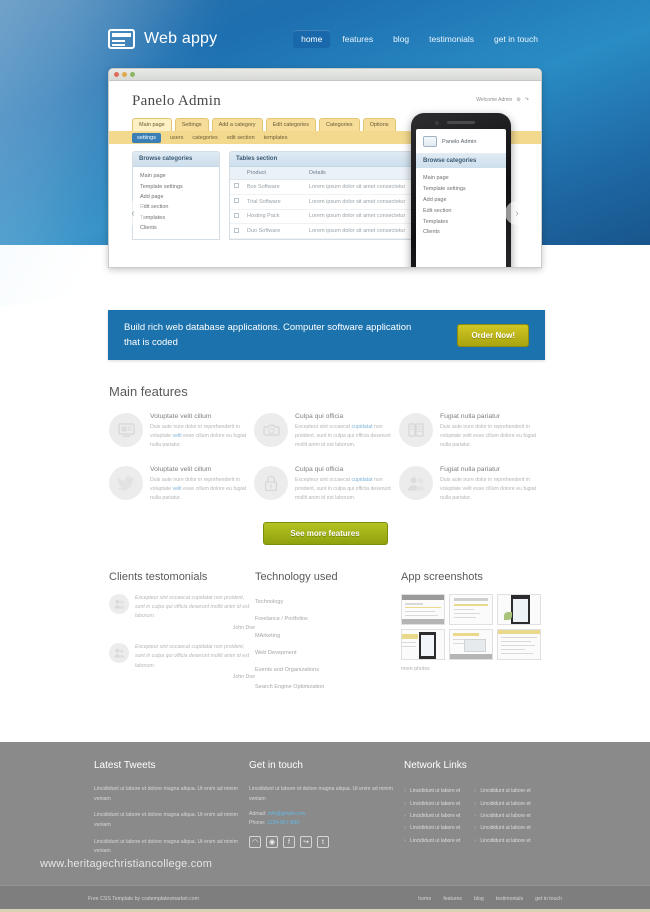 This screenshot has height=912, width=650. I want to click on footer-nav-blog: blog, so click(479, 899).